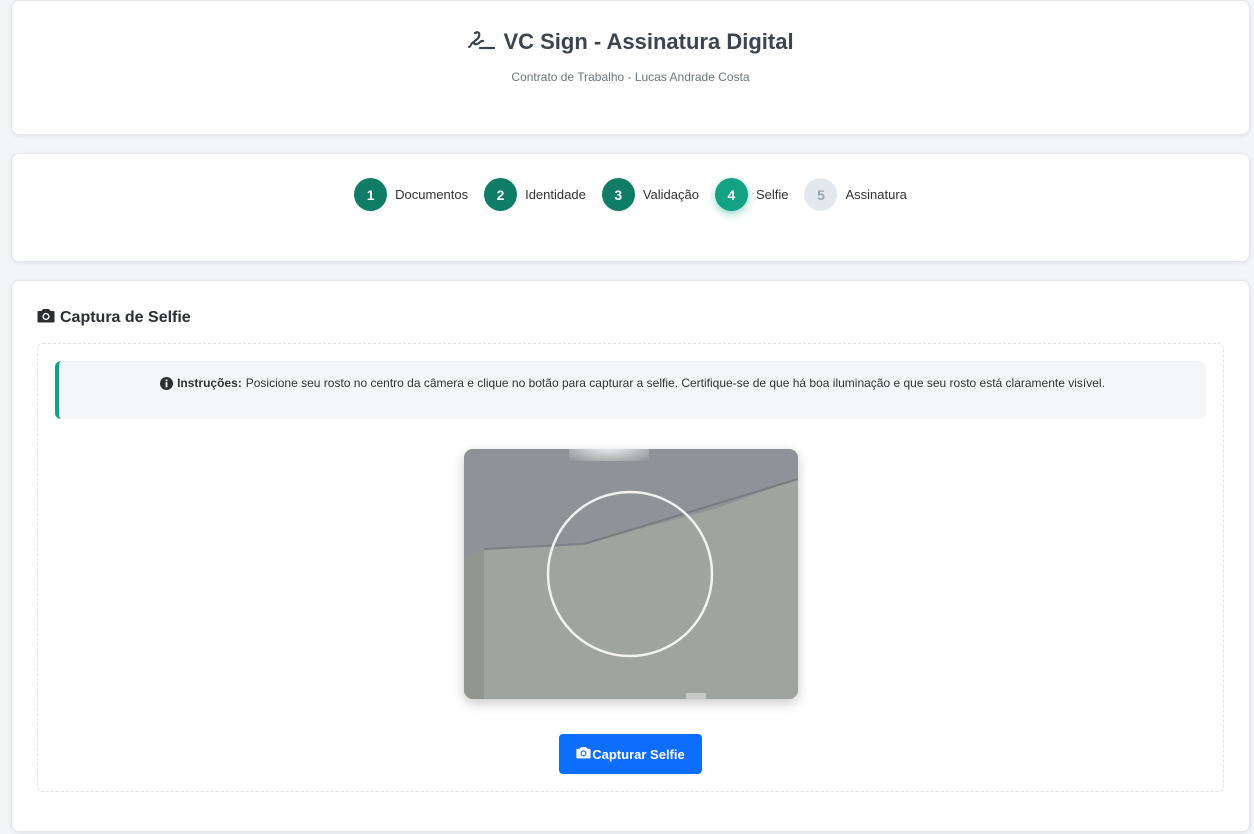  Describe the element at coordinates (167, 384) in the screenshot. I see `info-icon` at that location.